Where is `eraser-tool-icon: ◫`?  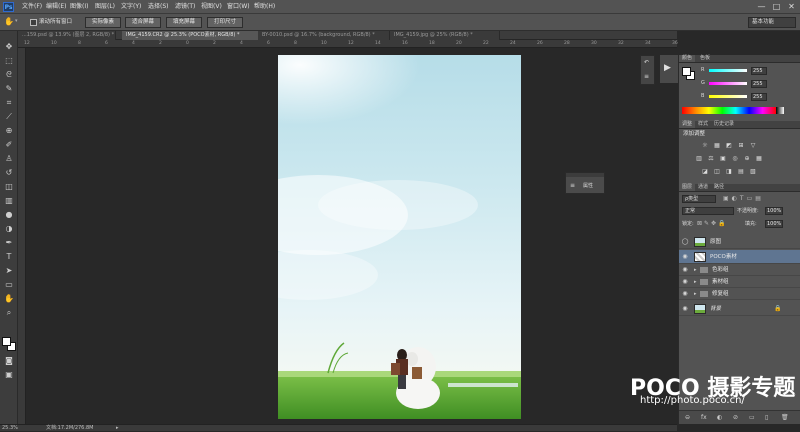
eraser-tool-icon: ◫ is located at coordinates (9, 187).